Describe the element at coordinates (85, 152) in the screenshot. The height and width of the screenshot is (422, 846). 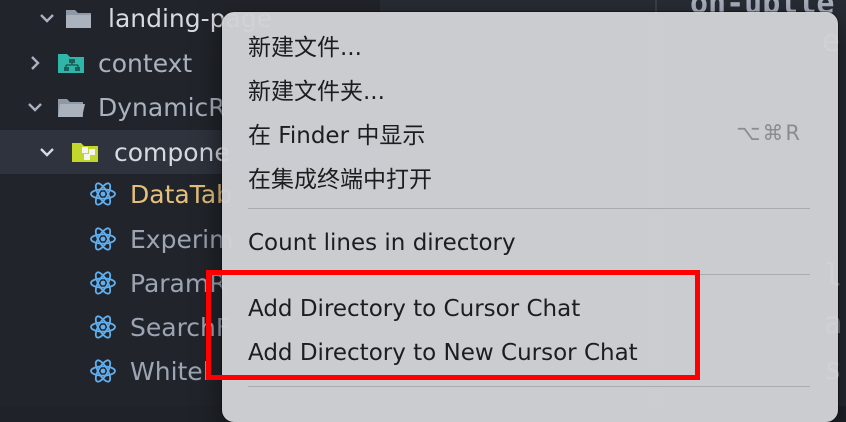
I see `component-folder-icon` at that location.